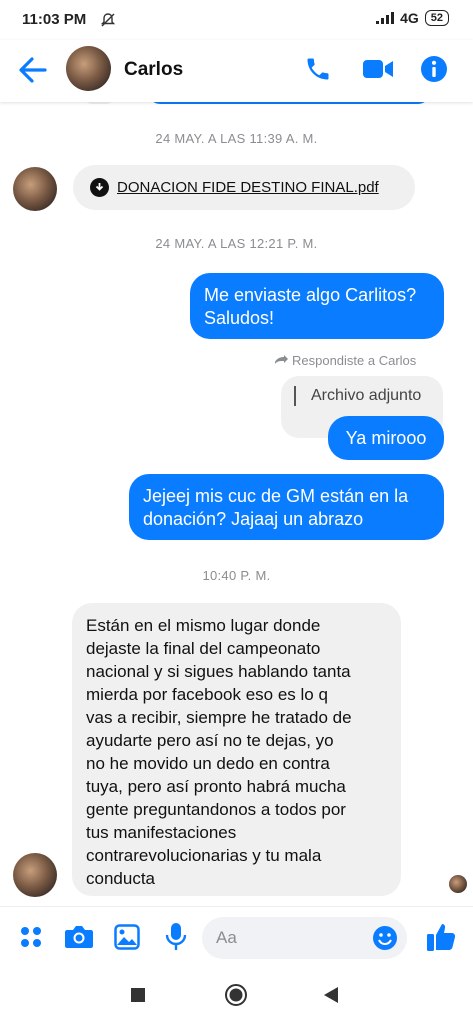 The height and width of the screenshot is (1024, 473). Describe the element at coordinates (236, 20) in the screenshot. I see `status-bar: 11:03 PM 4G 52` at that location.